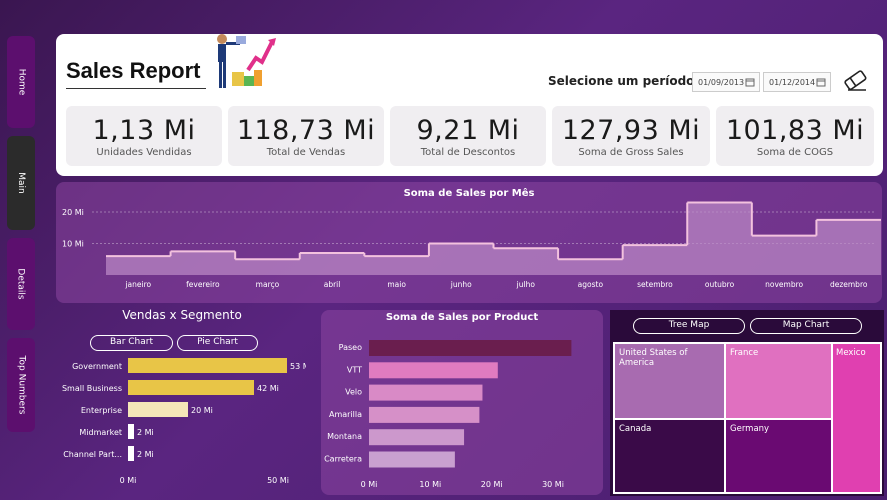 This screenshot has width=887, height=500. What do you see at coordinates (468, 152) in the screenshot?
I see `kpi-label: Total de Descontos` at bounding box center [468, 152].